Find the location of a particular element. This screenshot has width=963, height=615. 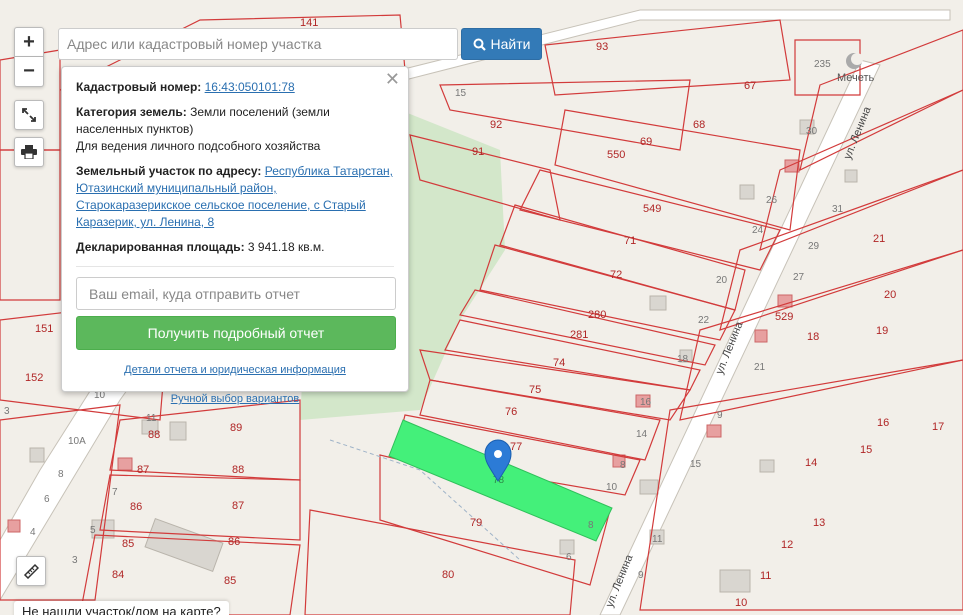

svg-text: 67 is located at coordinates (750, 86).